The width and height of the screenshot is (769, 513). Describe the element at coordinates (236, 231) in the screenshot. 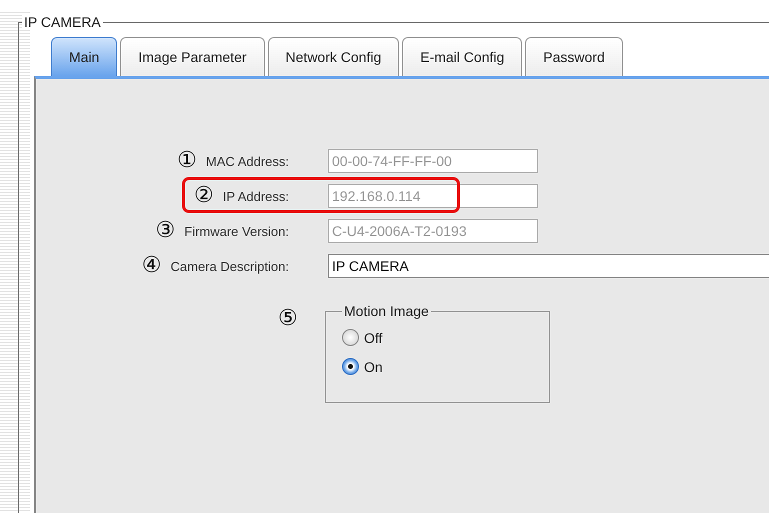

I see `field-label: Firmware Version:` at that location.